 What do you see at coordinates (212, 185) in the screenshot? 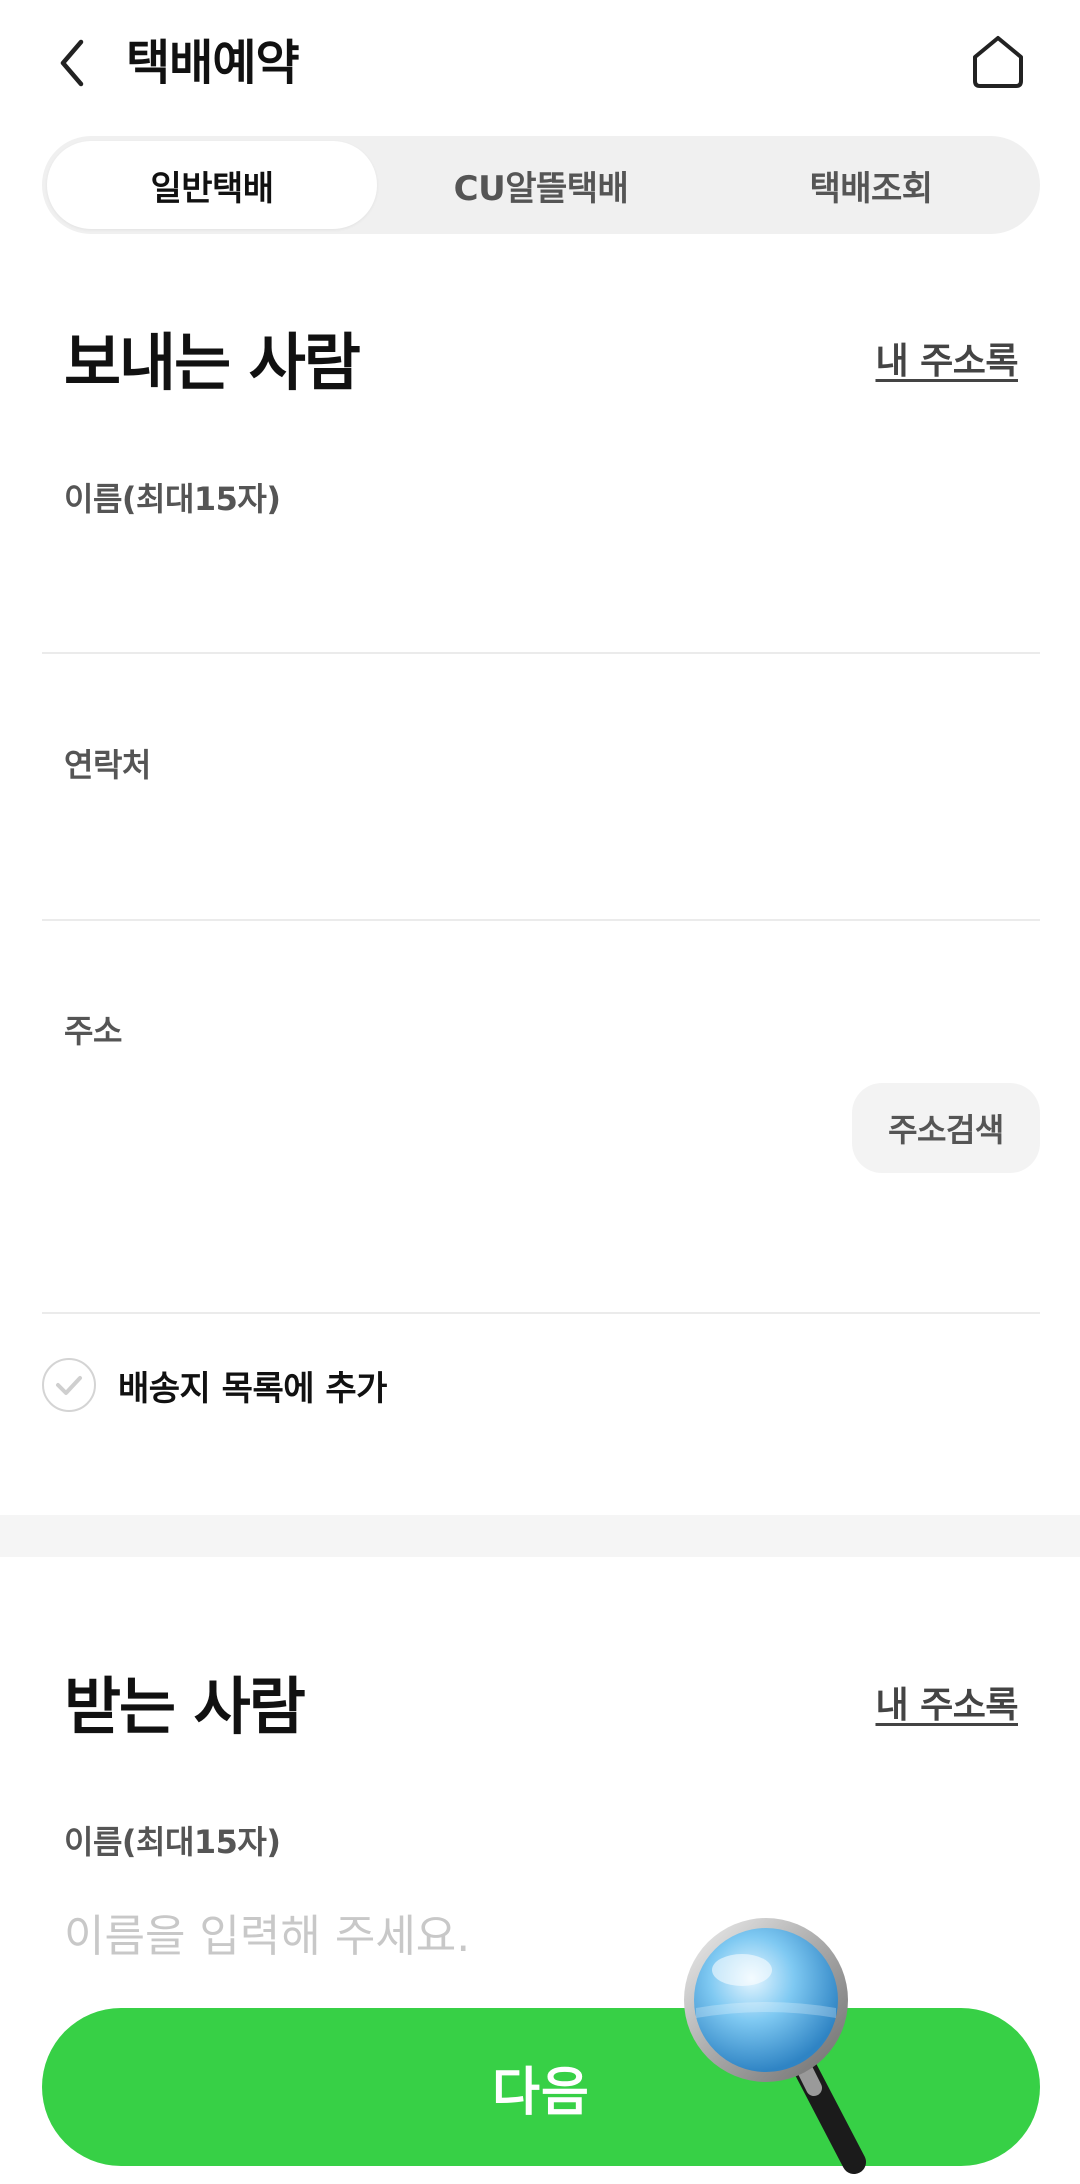
I see `tab-general-delivery: 일반택배` at bounding box center [212, 185].